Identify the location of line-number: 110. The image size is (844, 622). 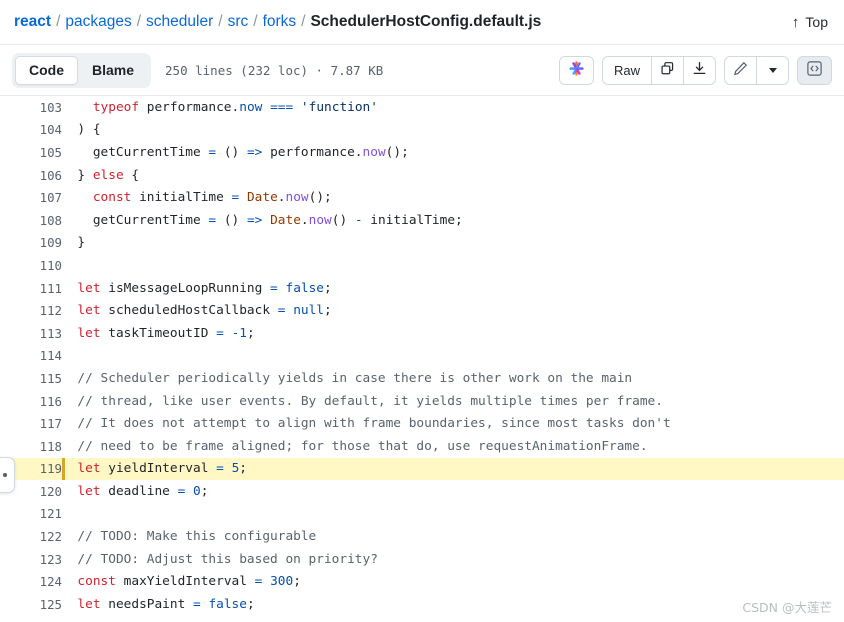
(31, 265).